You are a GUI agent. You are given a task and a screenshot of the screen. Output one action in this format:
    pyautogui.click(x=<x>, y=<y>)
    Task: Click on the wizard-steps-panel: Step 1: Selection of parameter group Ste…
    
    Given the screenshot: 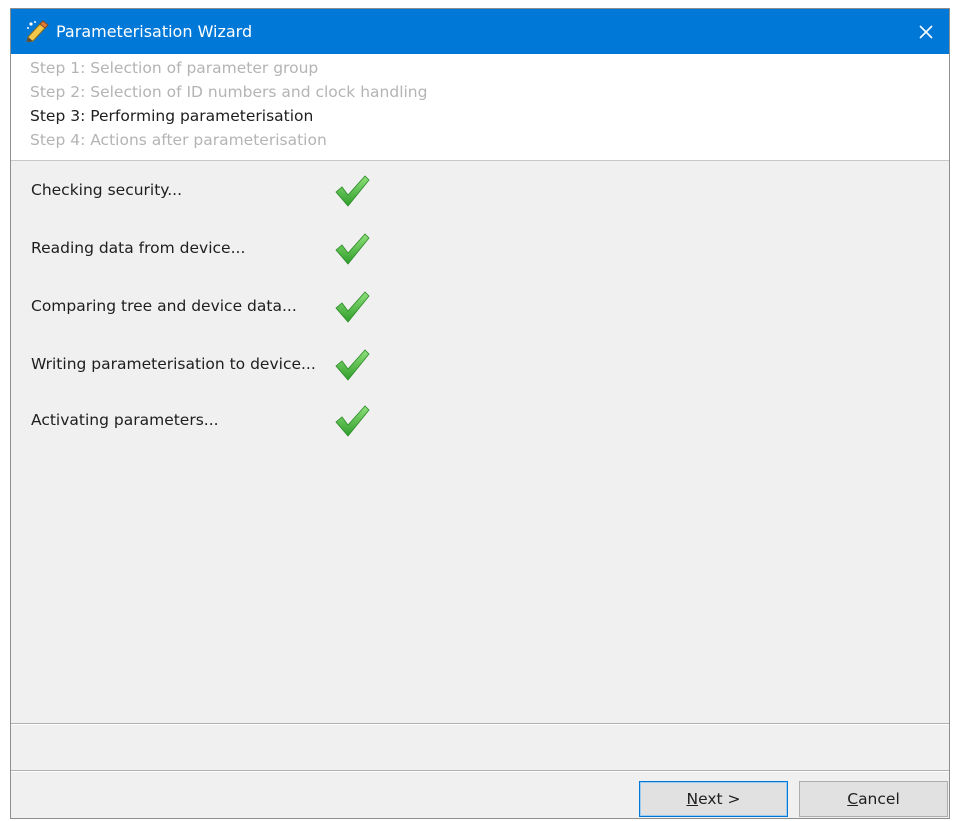 What is the action you would take?
    pyautogui.click(x=480, y=107)
    